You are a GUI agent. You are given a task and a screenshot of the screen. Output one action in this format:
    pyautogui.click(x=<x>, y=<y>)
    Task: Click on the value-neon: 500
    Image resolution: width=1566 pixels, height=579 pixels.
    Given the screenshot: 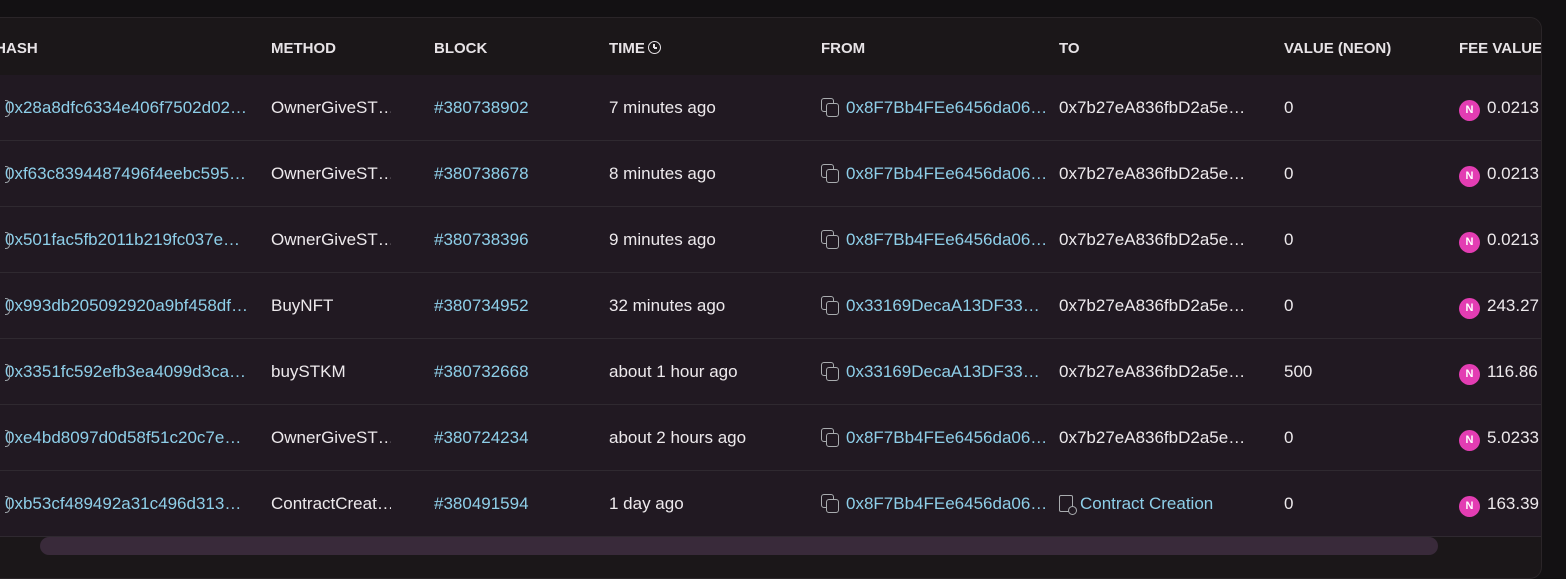 What is the action you would take?
    pyautogui.click(x=1298, y=371)
    